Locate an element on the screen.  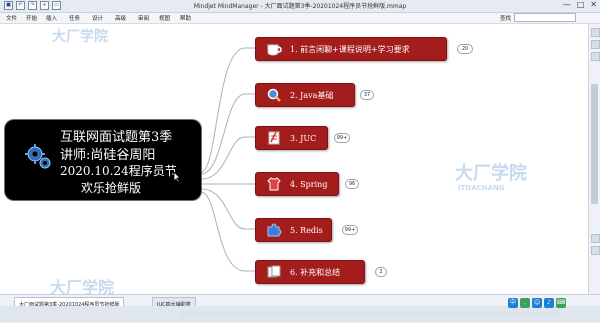
topic-node: 6. 补充和总结 is located at coordinates (310, 272).